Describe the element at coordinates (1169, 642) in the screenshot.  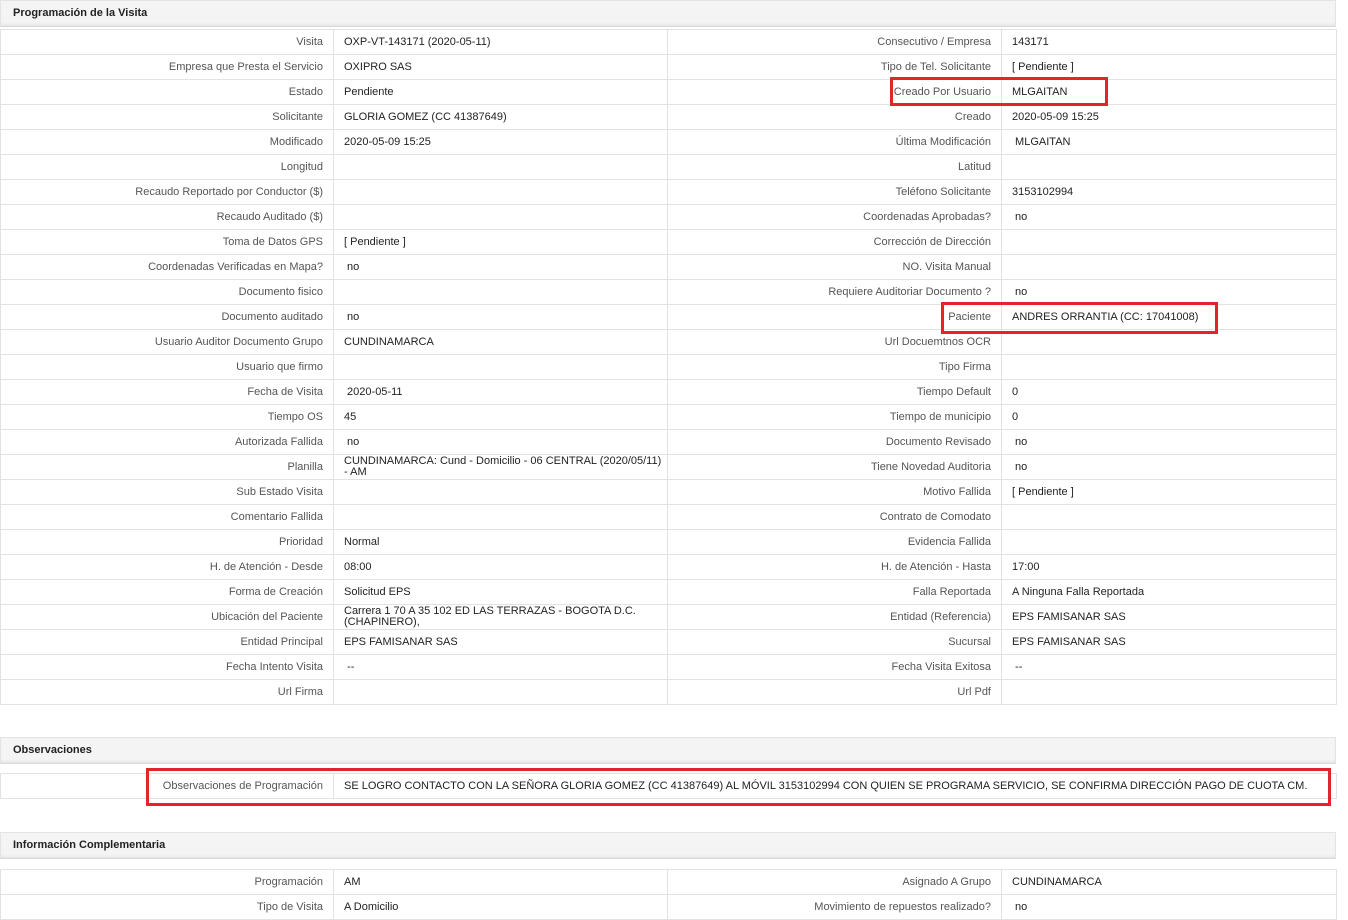
I see `field-value: EPS FAMISANAR SAS` at that location.